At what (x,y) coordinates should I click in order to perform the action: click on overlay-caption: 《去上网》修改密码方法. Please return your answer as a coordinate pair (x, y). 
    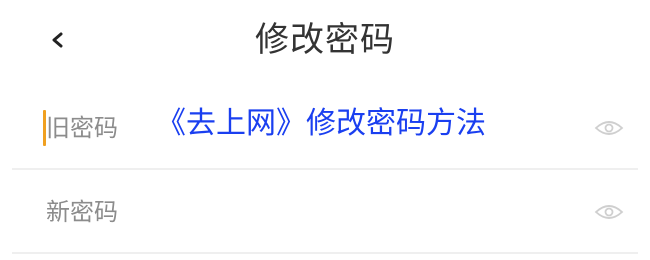
    Looking at the image, I should click on (321, 123).